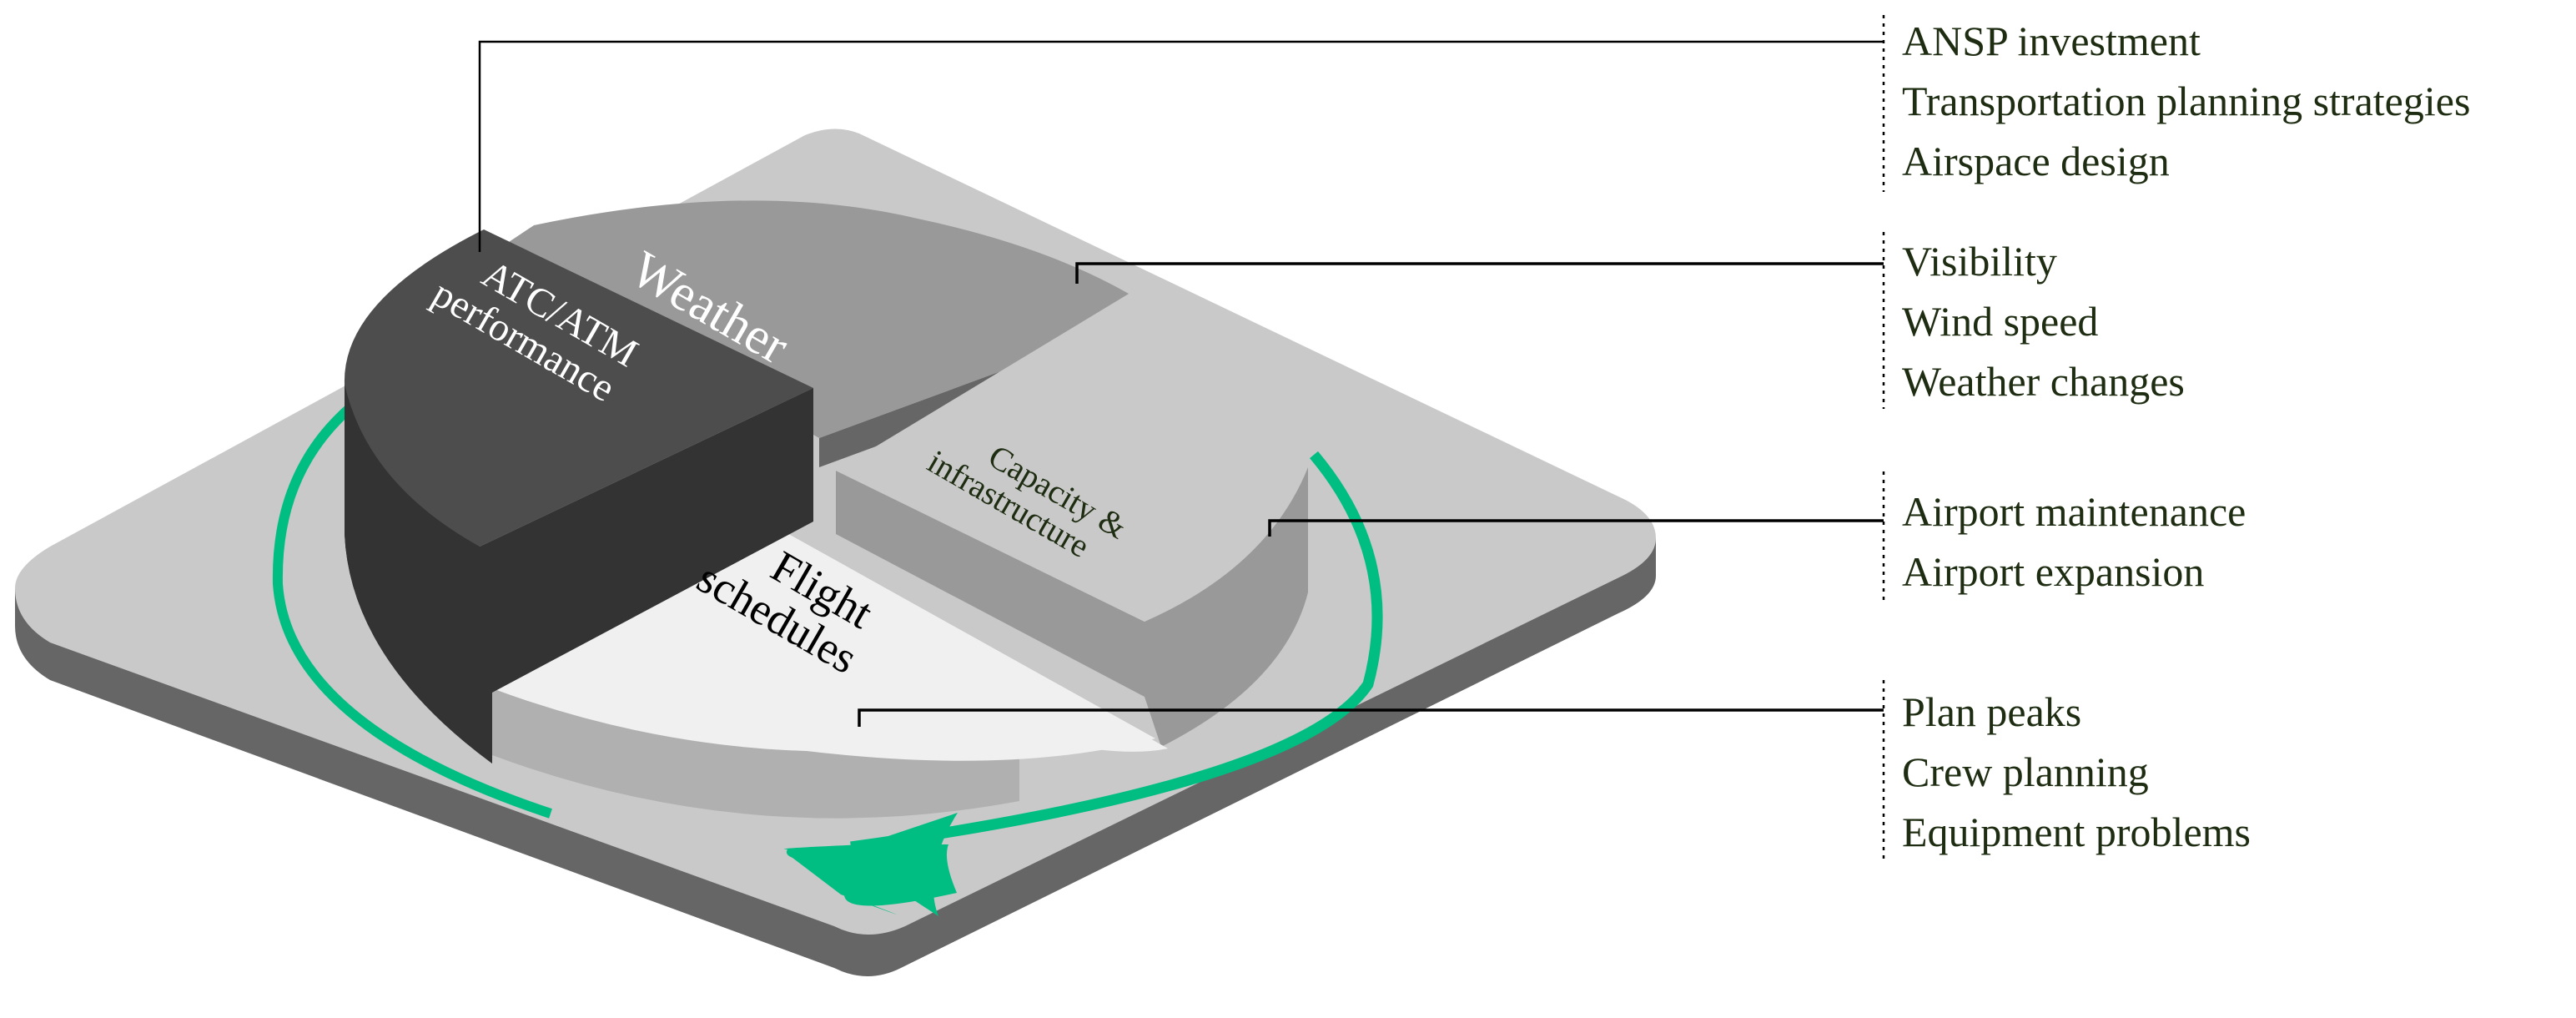  What do you see at coordinates (2025, 771) in the screenshot?
I see `callout-item: Crew planning` at bounding box center [2025, 771].